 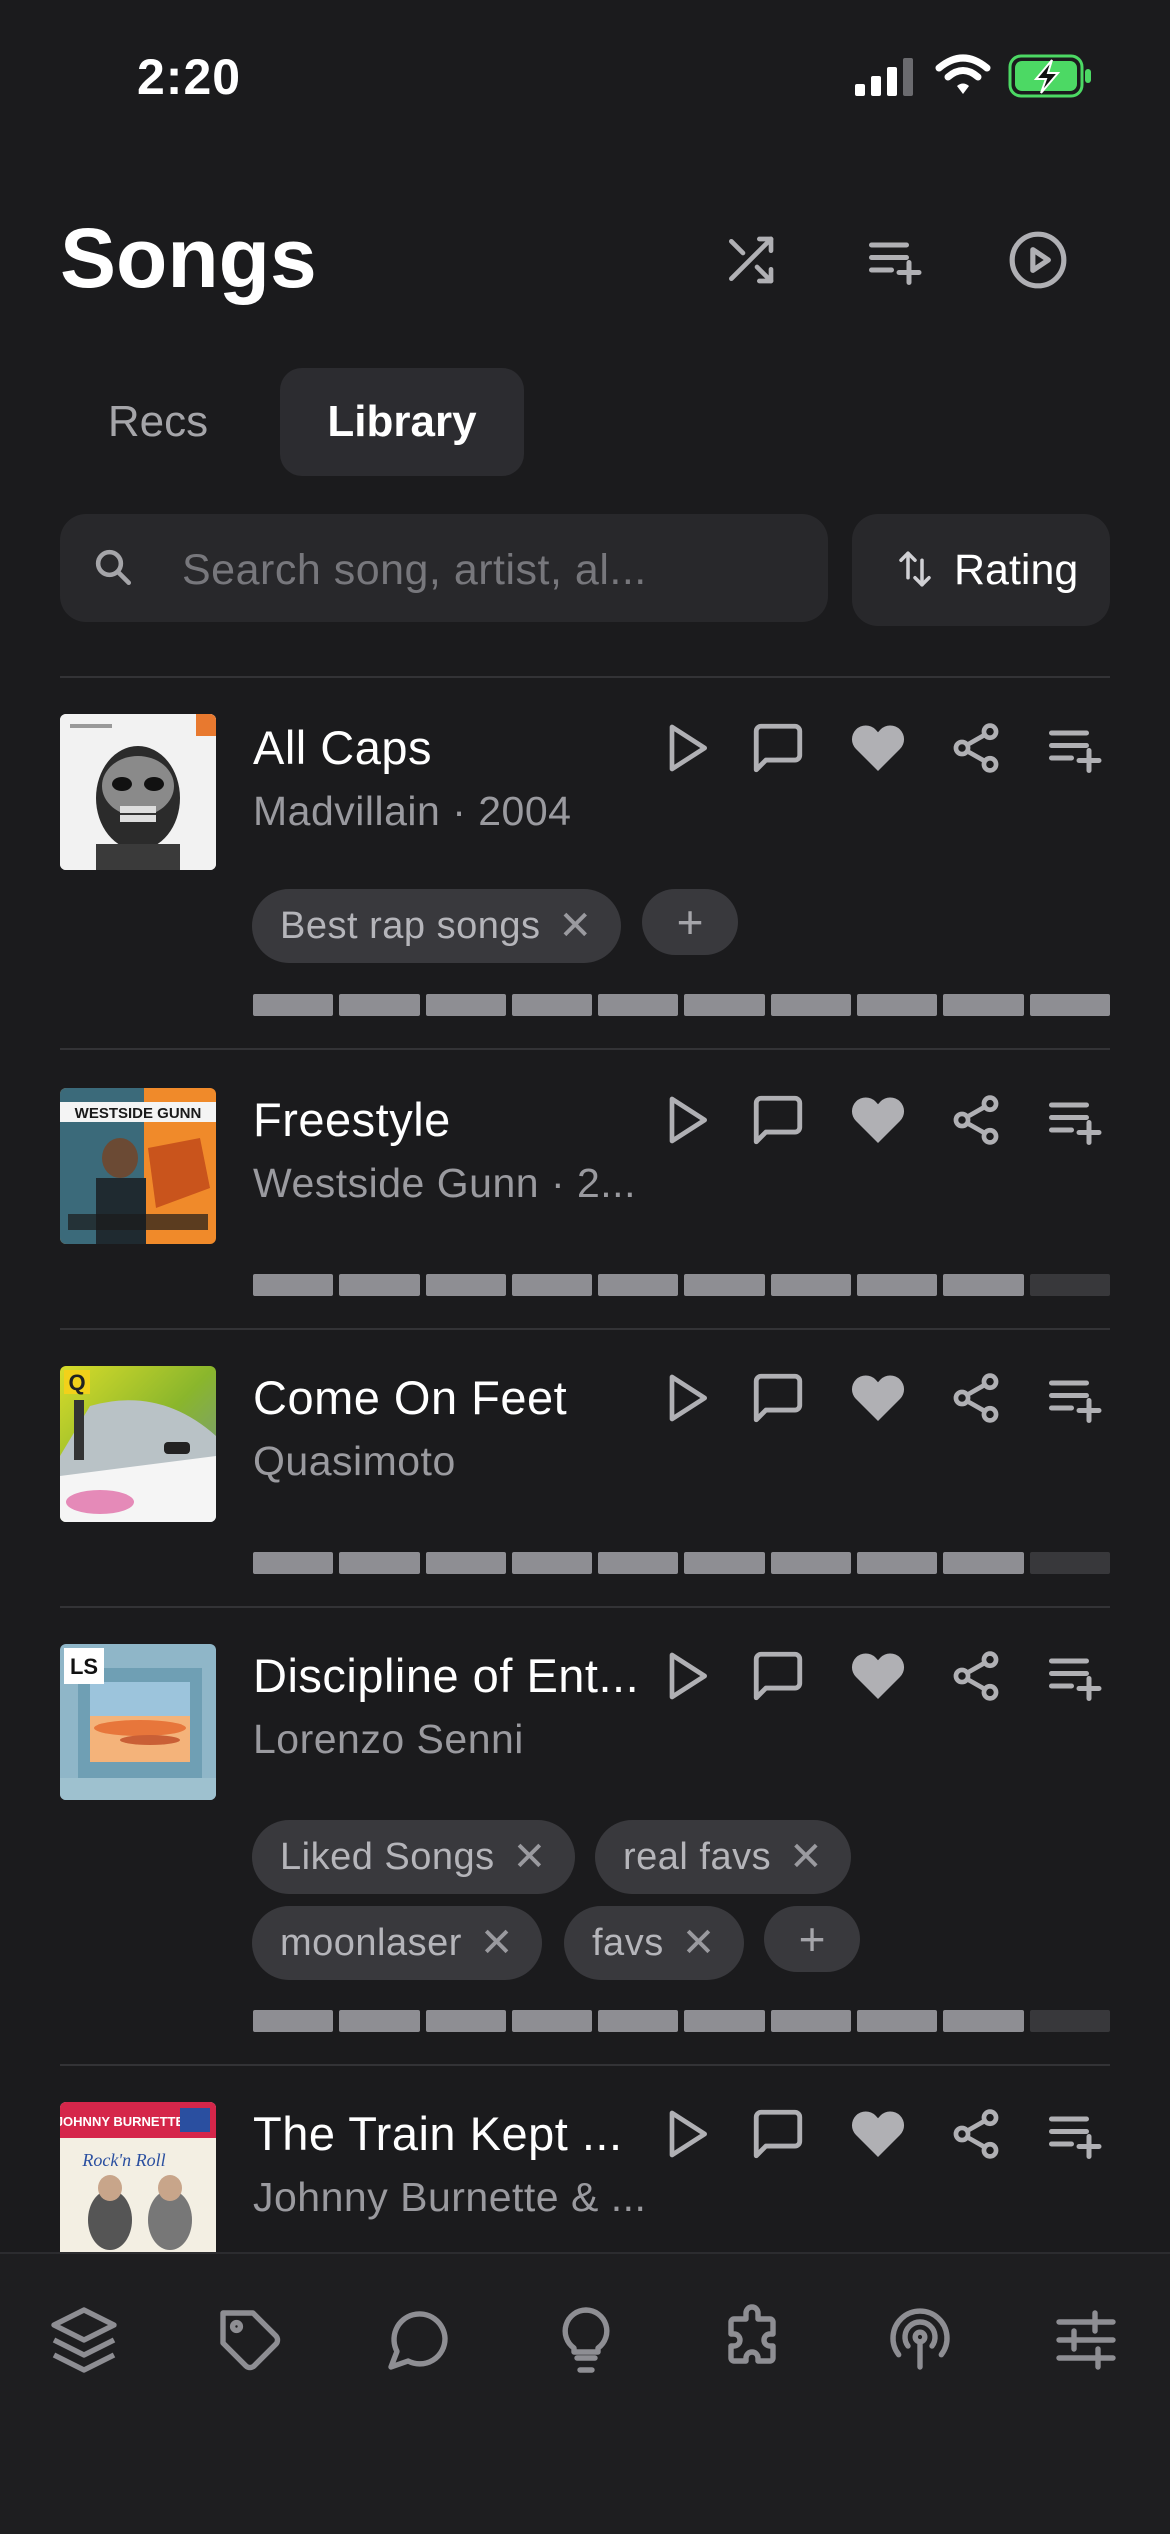 I want to click on song-subtitle: Quasimoto, so click(x=354, y=1461).